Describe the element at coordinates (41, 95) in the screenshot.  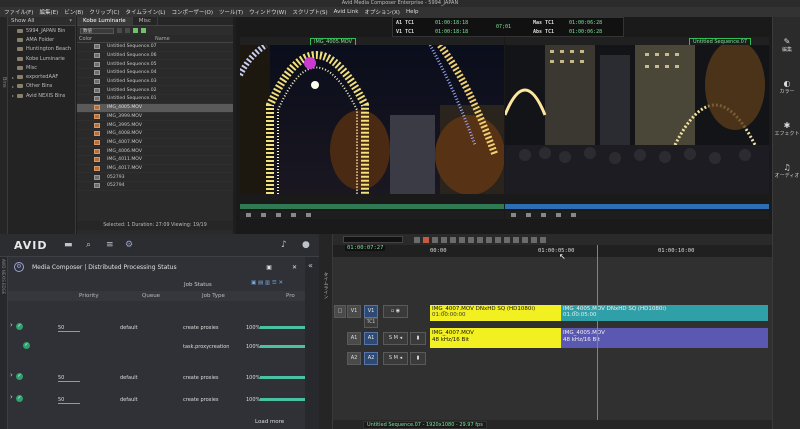
I see `bin-tree-item: ▸ Avid NEXIS Bins` at that location.